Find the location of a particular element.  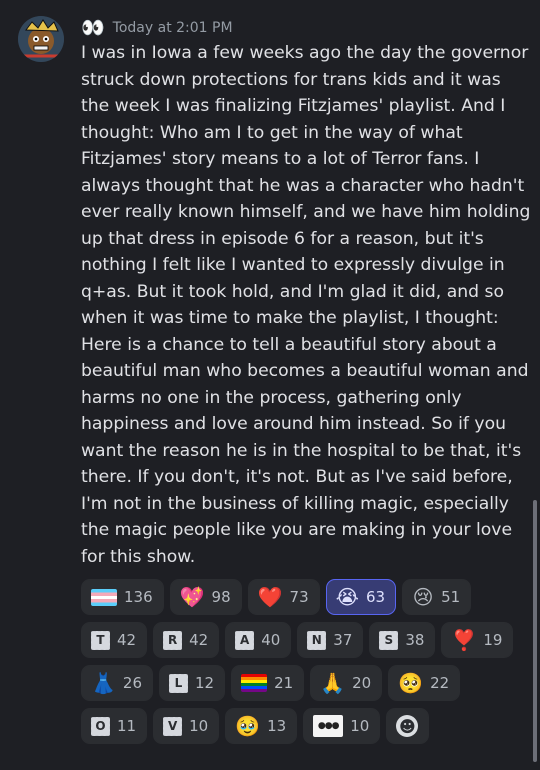

reaction-pill: ❤️ 73 is located at coordinates (283, 597).